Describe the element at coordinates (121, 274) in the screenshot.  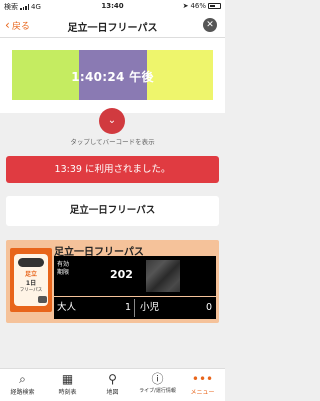
I see `expiry-year: 202` at that location.